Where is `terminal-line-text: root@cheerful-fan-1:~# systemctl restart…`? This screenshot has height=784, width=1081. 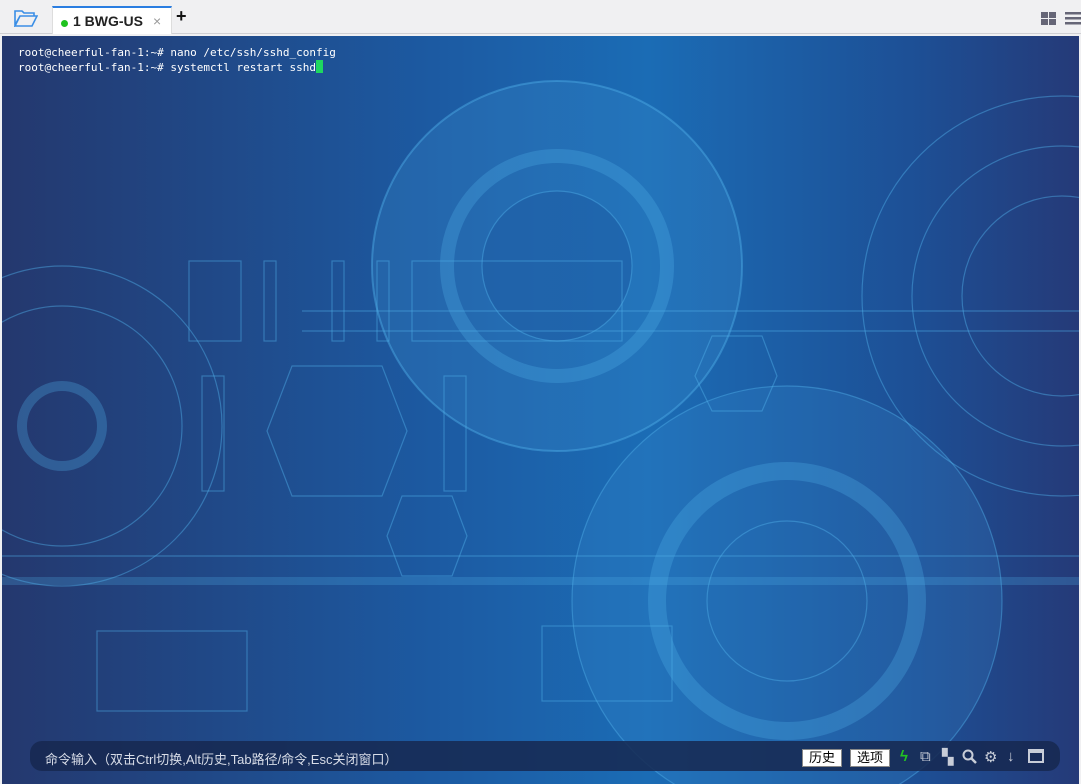
terminal-line-text: root@cheerful-fan-1:~# systemctl restart… is located at coordinates (167, 67).